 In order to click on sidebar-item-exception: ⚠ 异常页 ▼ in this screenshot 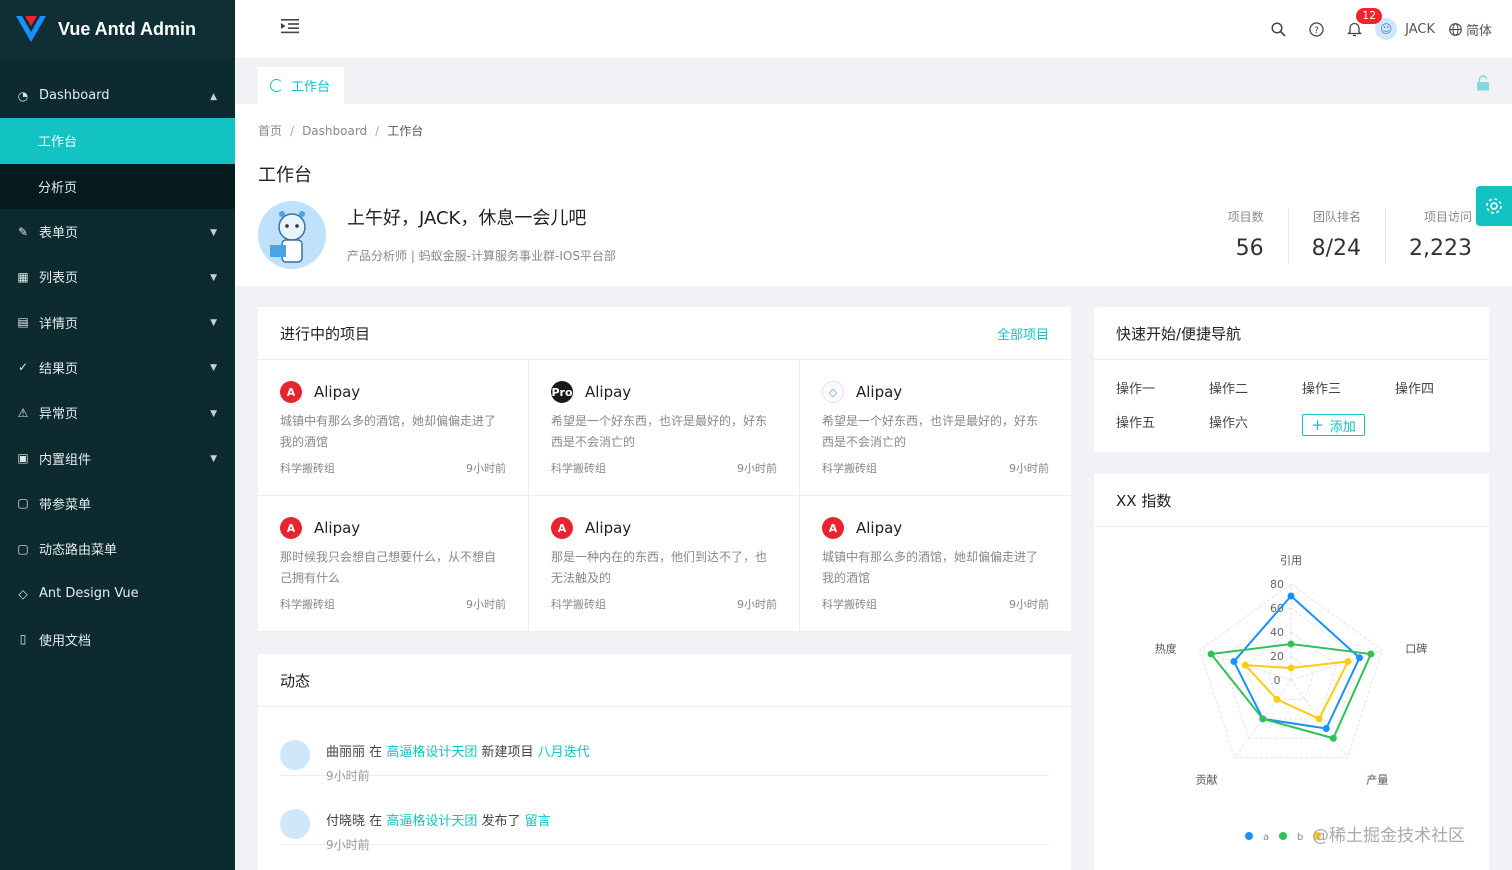, I will do `click(117, 412)`.